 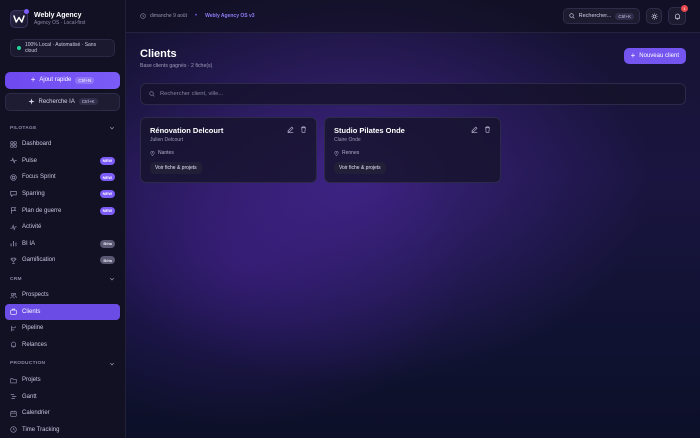 I want to click on sidebar-item-label: Pulse, so click(x=30, y=160).